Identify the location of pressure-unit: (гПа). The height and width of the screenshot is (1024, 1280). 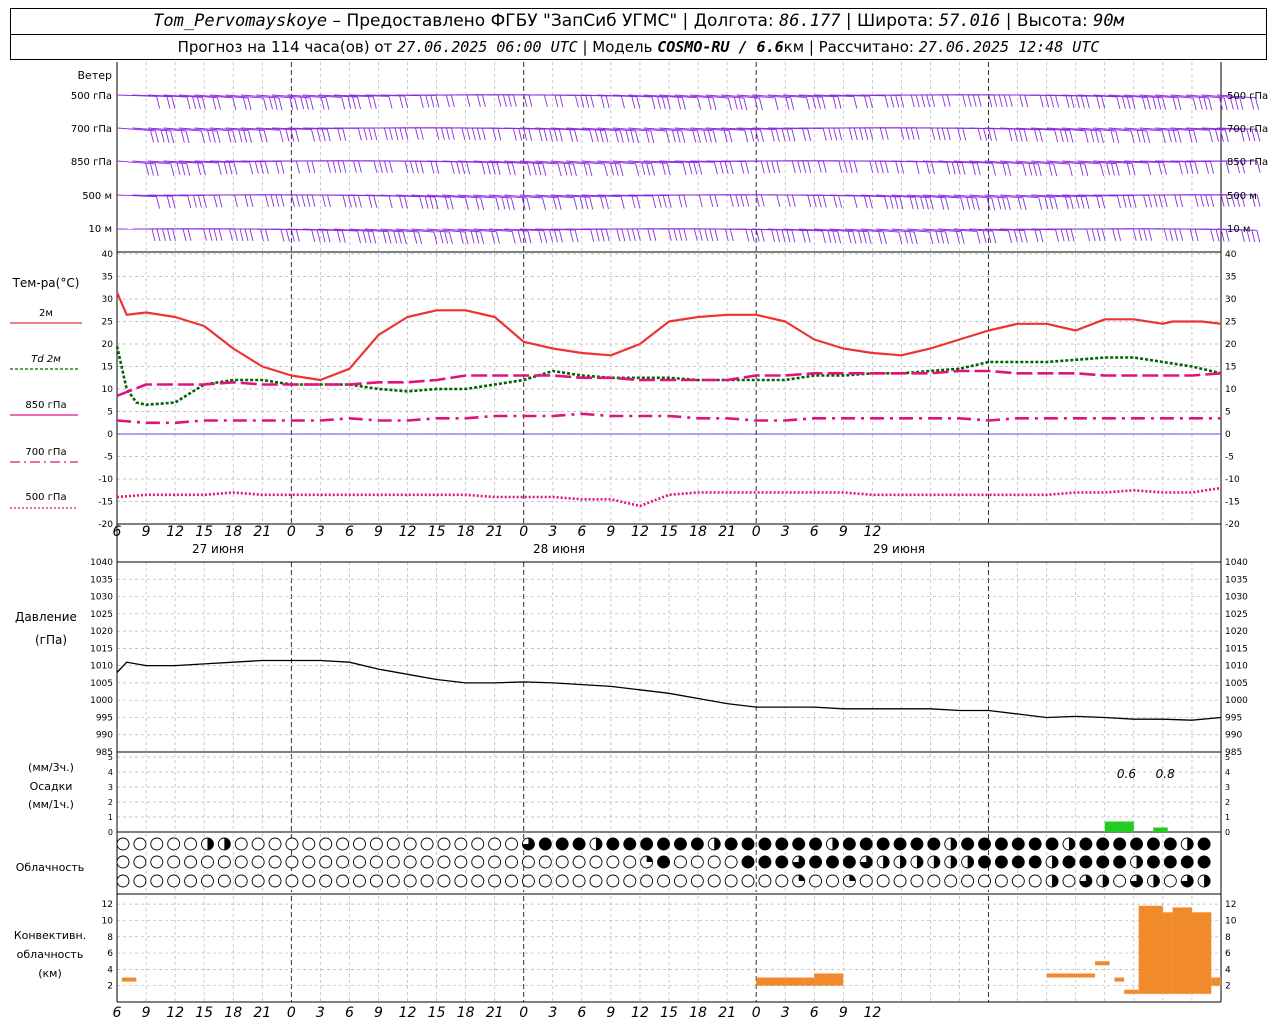
(51, 640).